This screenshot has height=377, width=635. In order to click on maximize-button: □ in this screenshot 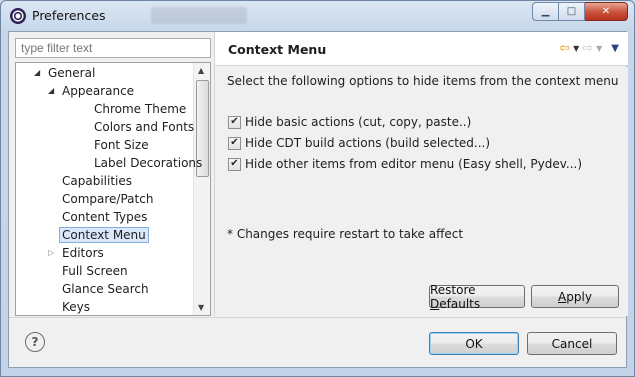, I will do `click(572, 11)`.